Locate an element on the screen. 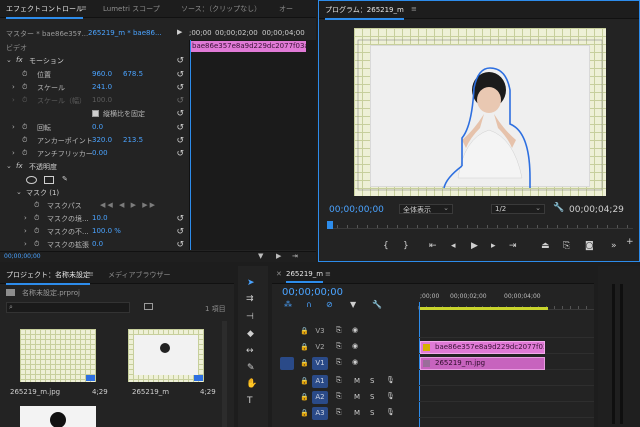  rectangle-mask-icon is located at coordinates (49, 180).